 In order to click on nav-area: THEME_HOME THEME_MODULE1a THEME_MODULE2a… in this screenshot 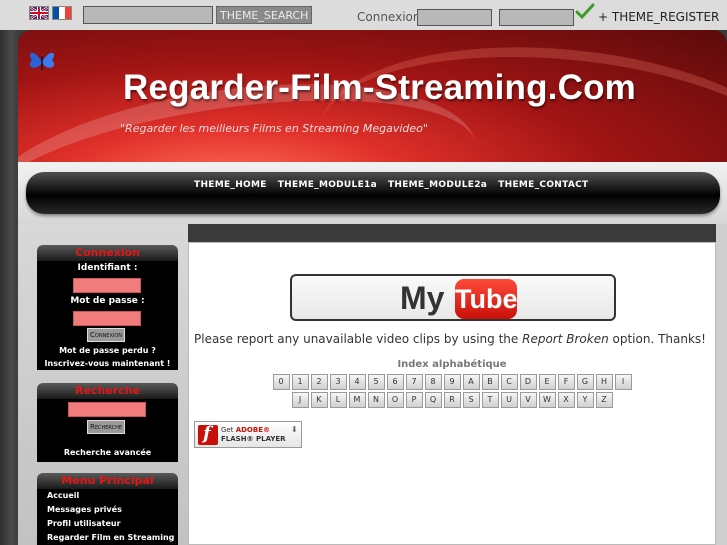, I will do `click(372, 193)`.